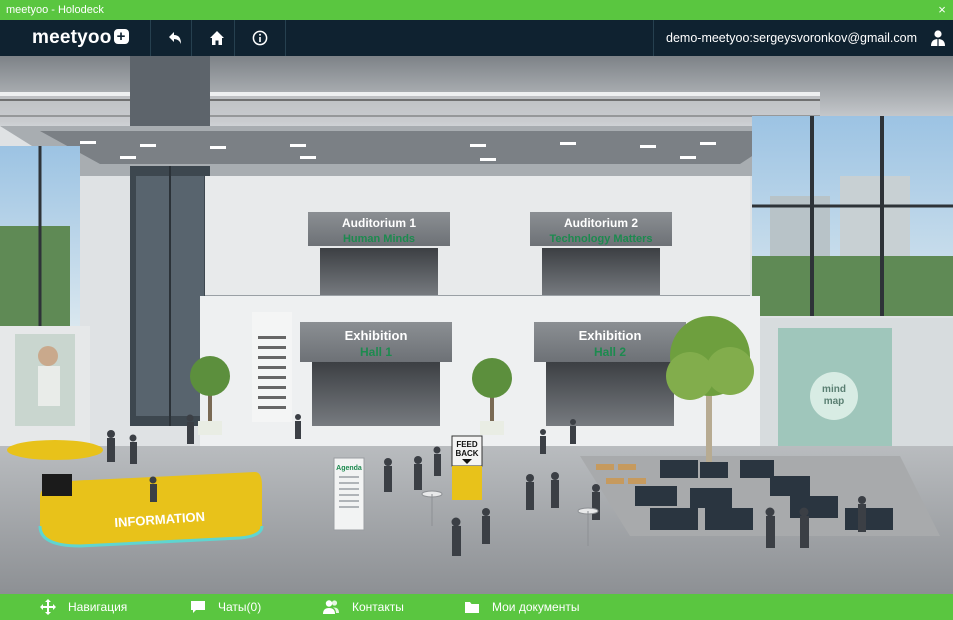 The image size is (953, 620). What do you see at coordinates (476, 10) in the screenshot?
I see `window-titlebar: meetyoo - Holodeck ×` at bounding box center [476, 10].